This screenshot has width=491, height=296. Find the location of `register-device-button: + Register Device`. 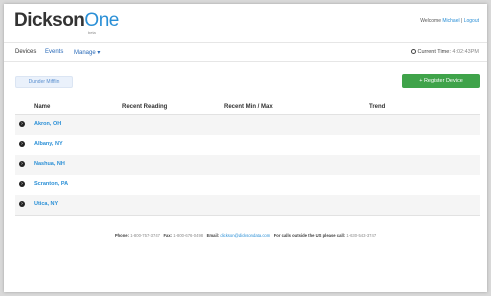

register-device-button: + Register Device is located at coordinates (441, 81).